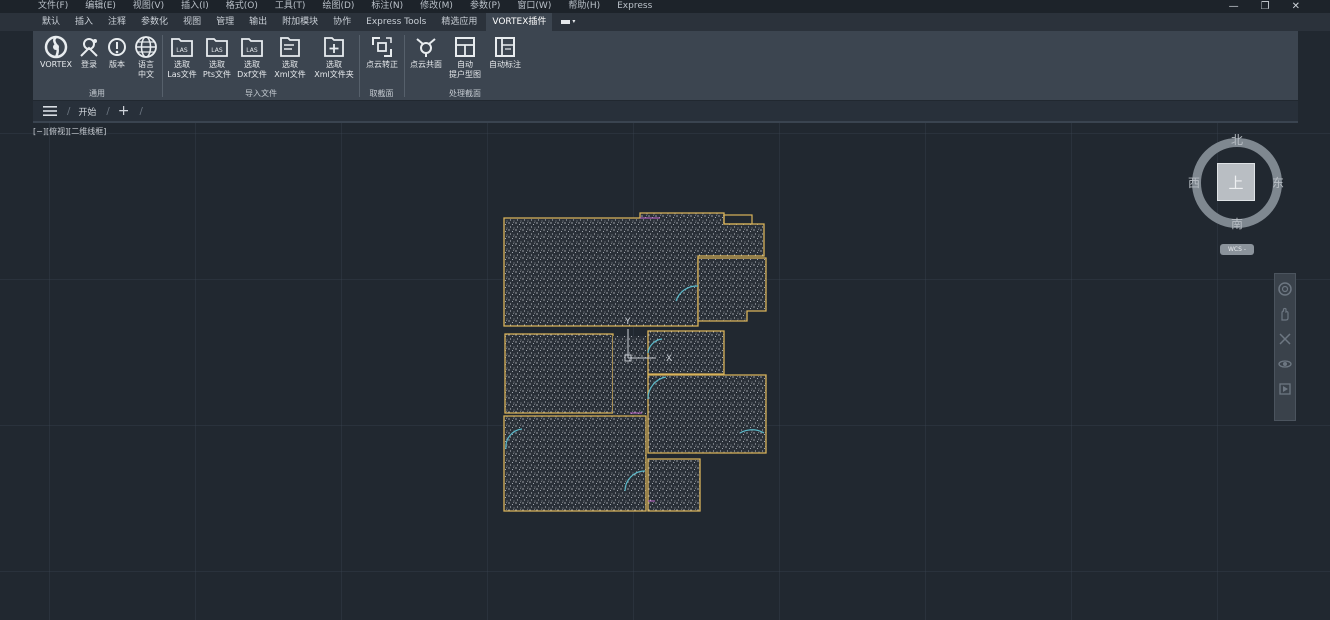 Image resolution: width=1330 pixels, height=620 pixels. I want to click on select-las-button: LAS 选取 Las文件, so click(182, 57).